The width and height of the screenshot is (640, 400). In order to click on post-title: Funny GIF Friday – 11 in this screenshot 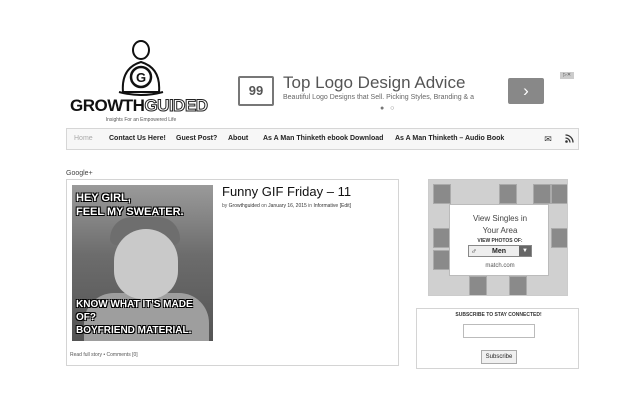, I will do `click(286, 191)`.